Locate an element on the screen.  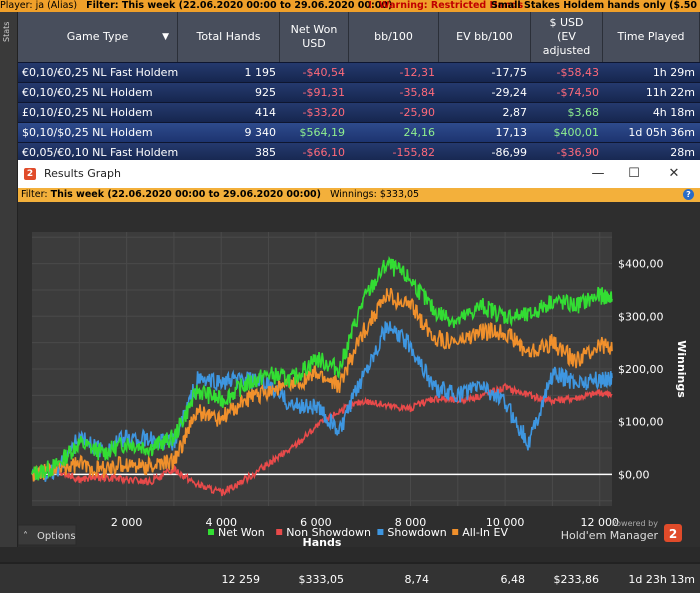
graph-winnings: Winnings: $333,05 is located at coordinates (375, 194).